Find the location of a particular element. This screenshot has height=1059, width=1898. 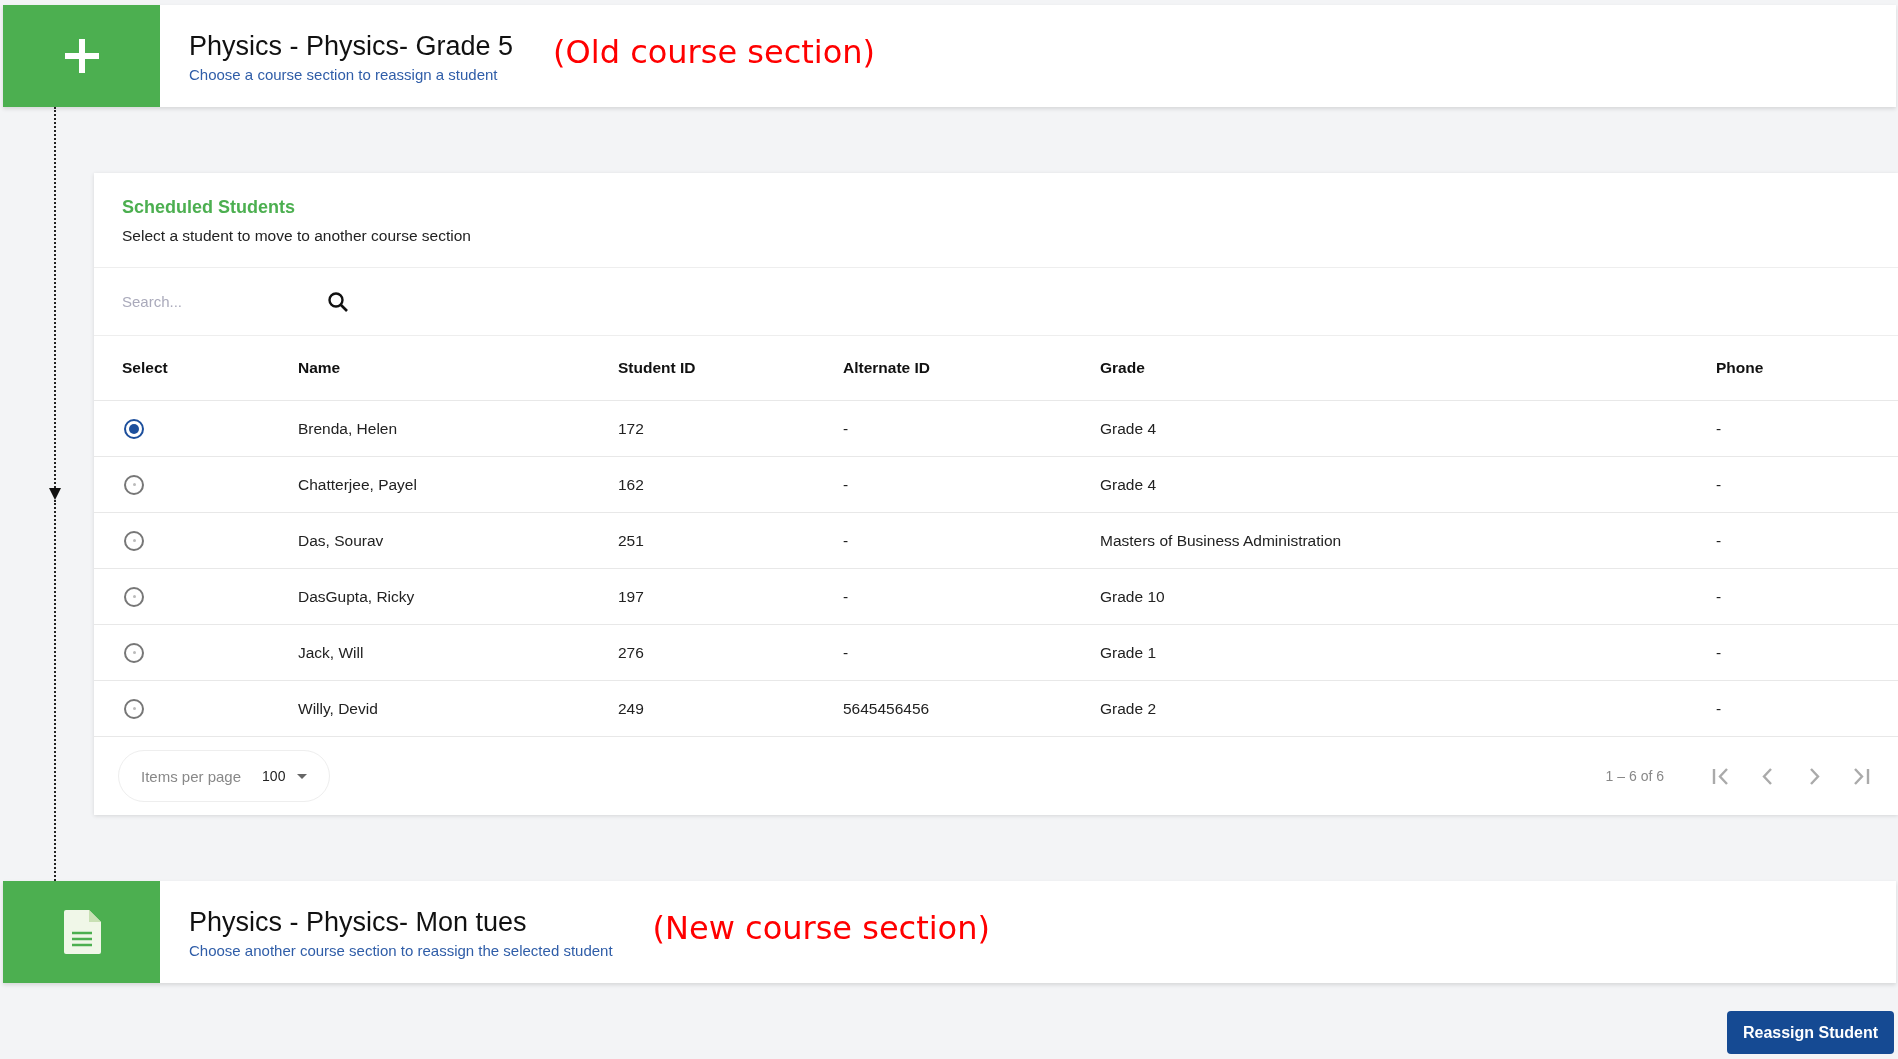

table-cell-text: Jack, Will is located at coordinates (331, 652).